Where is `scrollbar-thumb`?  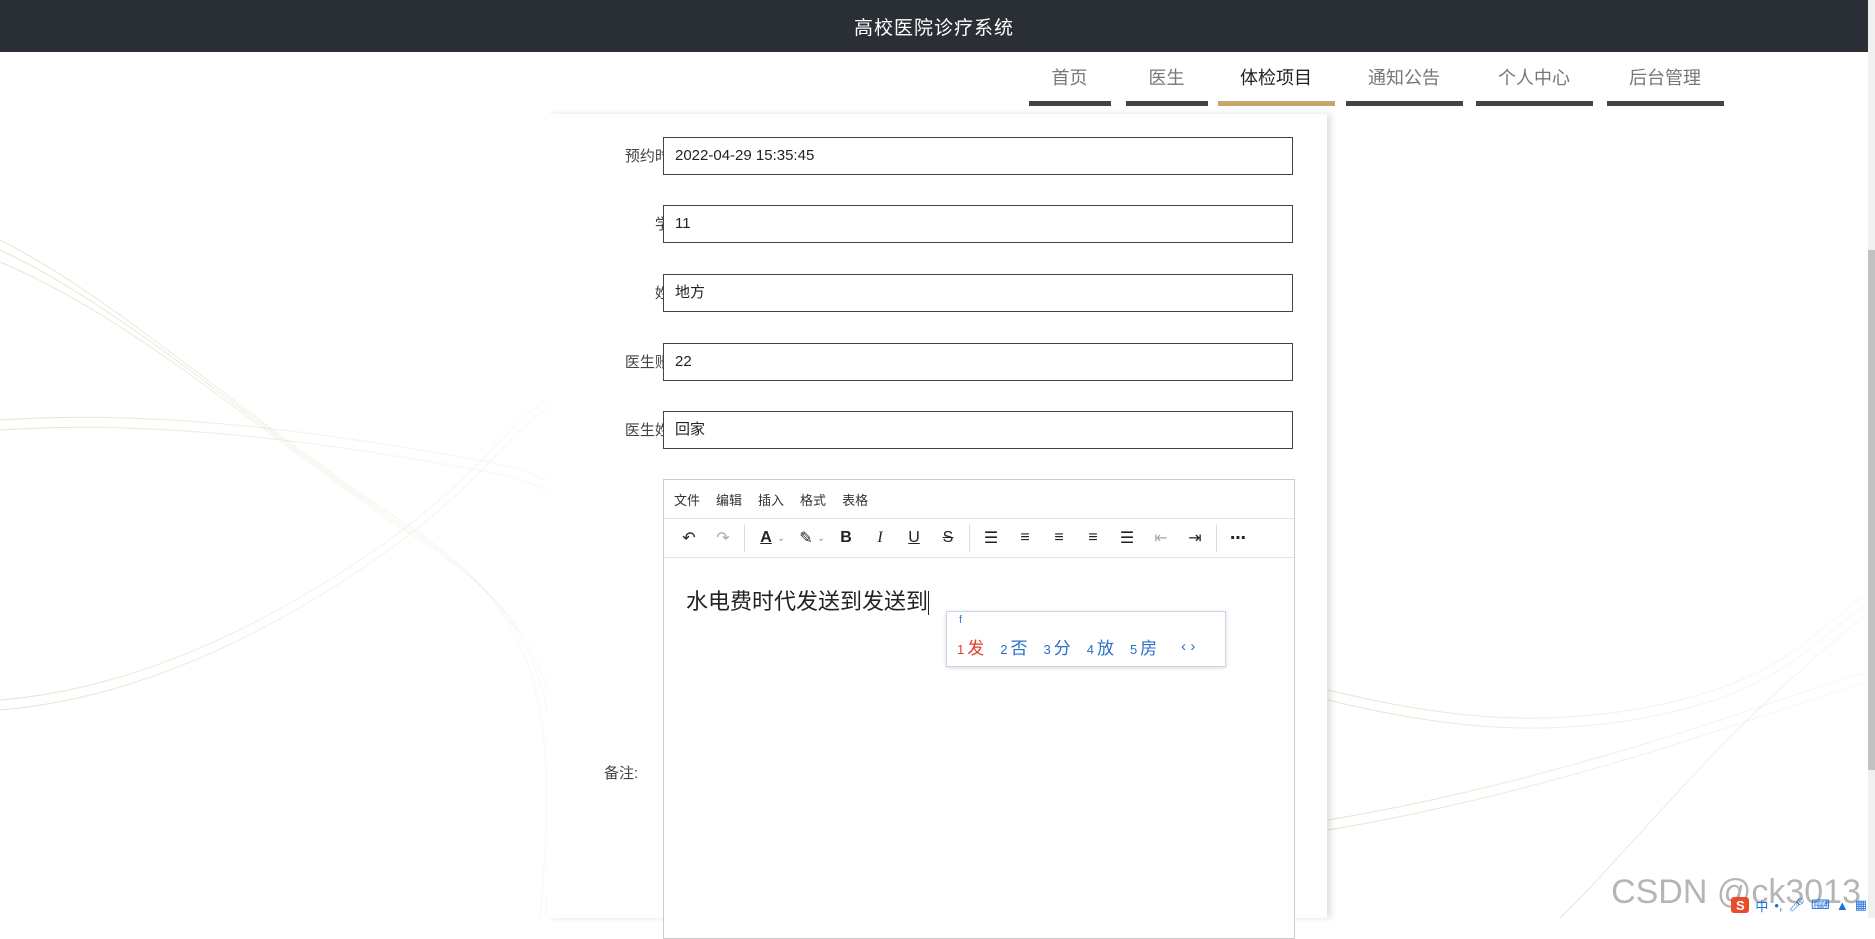 scrollbar-thumb is located at coordinates (1871, 510).